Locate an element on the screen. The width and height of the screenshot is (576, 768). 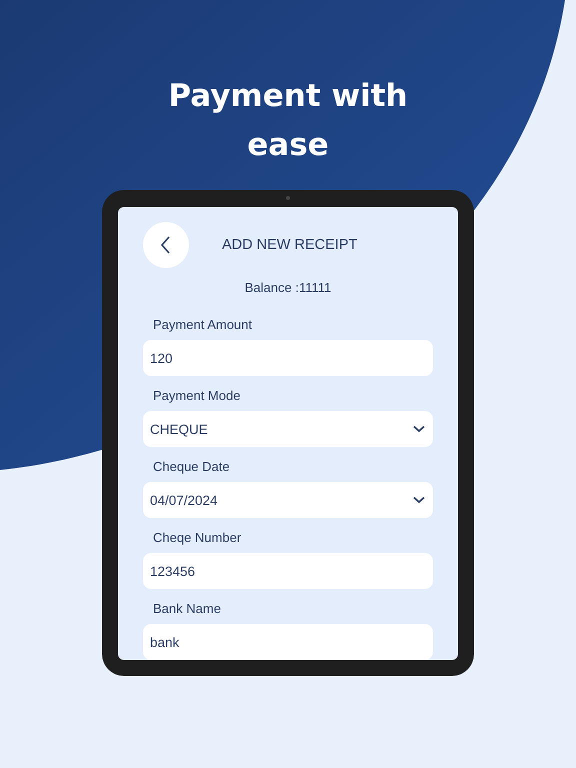
input-field: 120 is located at coordinates (288, 358).